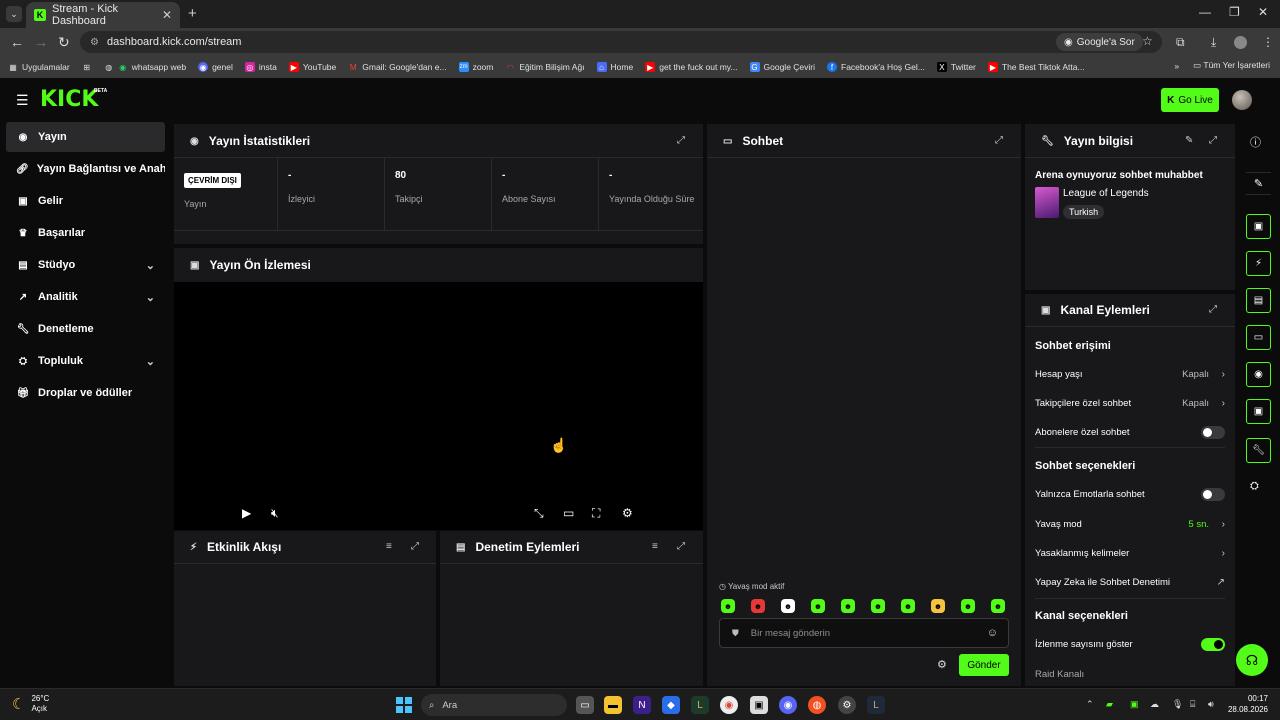 This screenshot has height=720, width=1280. I want to click on bookmark-translate: G Google Çeviri, so click(782, 67).